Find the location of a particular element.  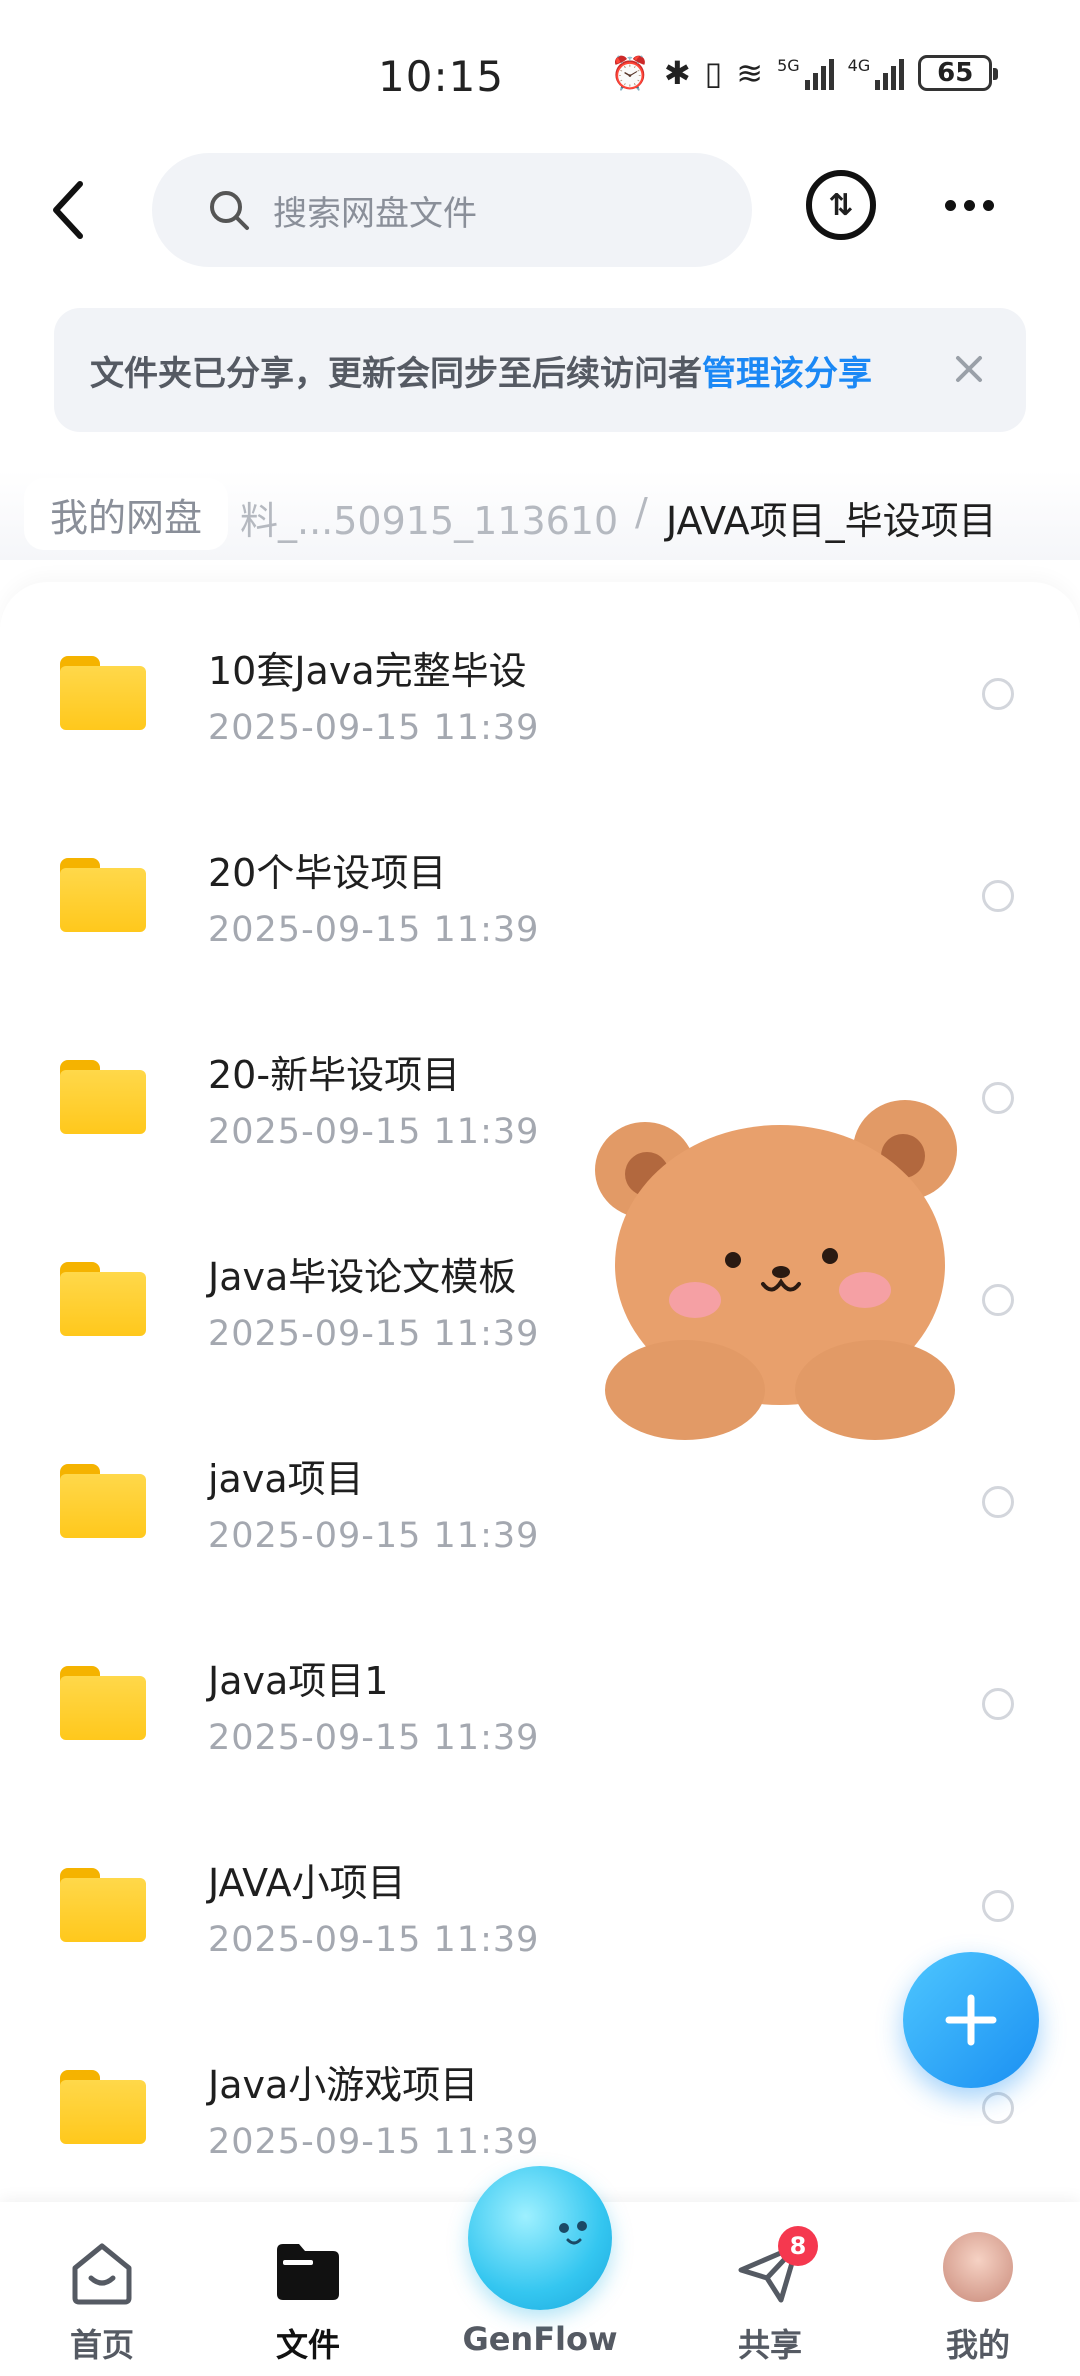

chevron-left-icon is located at coordinates (68, 210).